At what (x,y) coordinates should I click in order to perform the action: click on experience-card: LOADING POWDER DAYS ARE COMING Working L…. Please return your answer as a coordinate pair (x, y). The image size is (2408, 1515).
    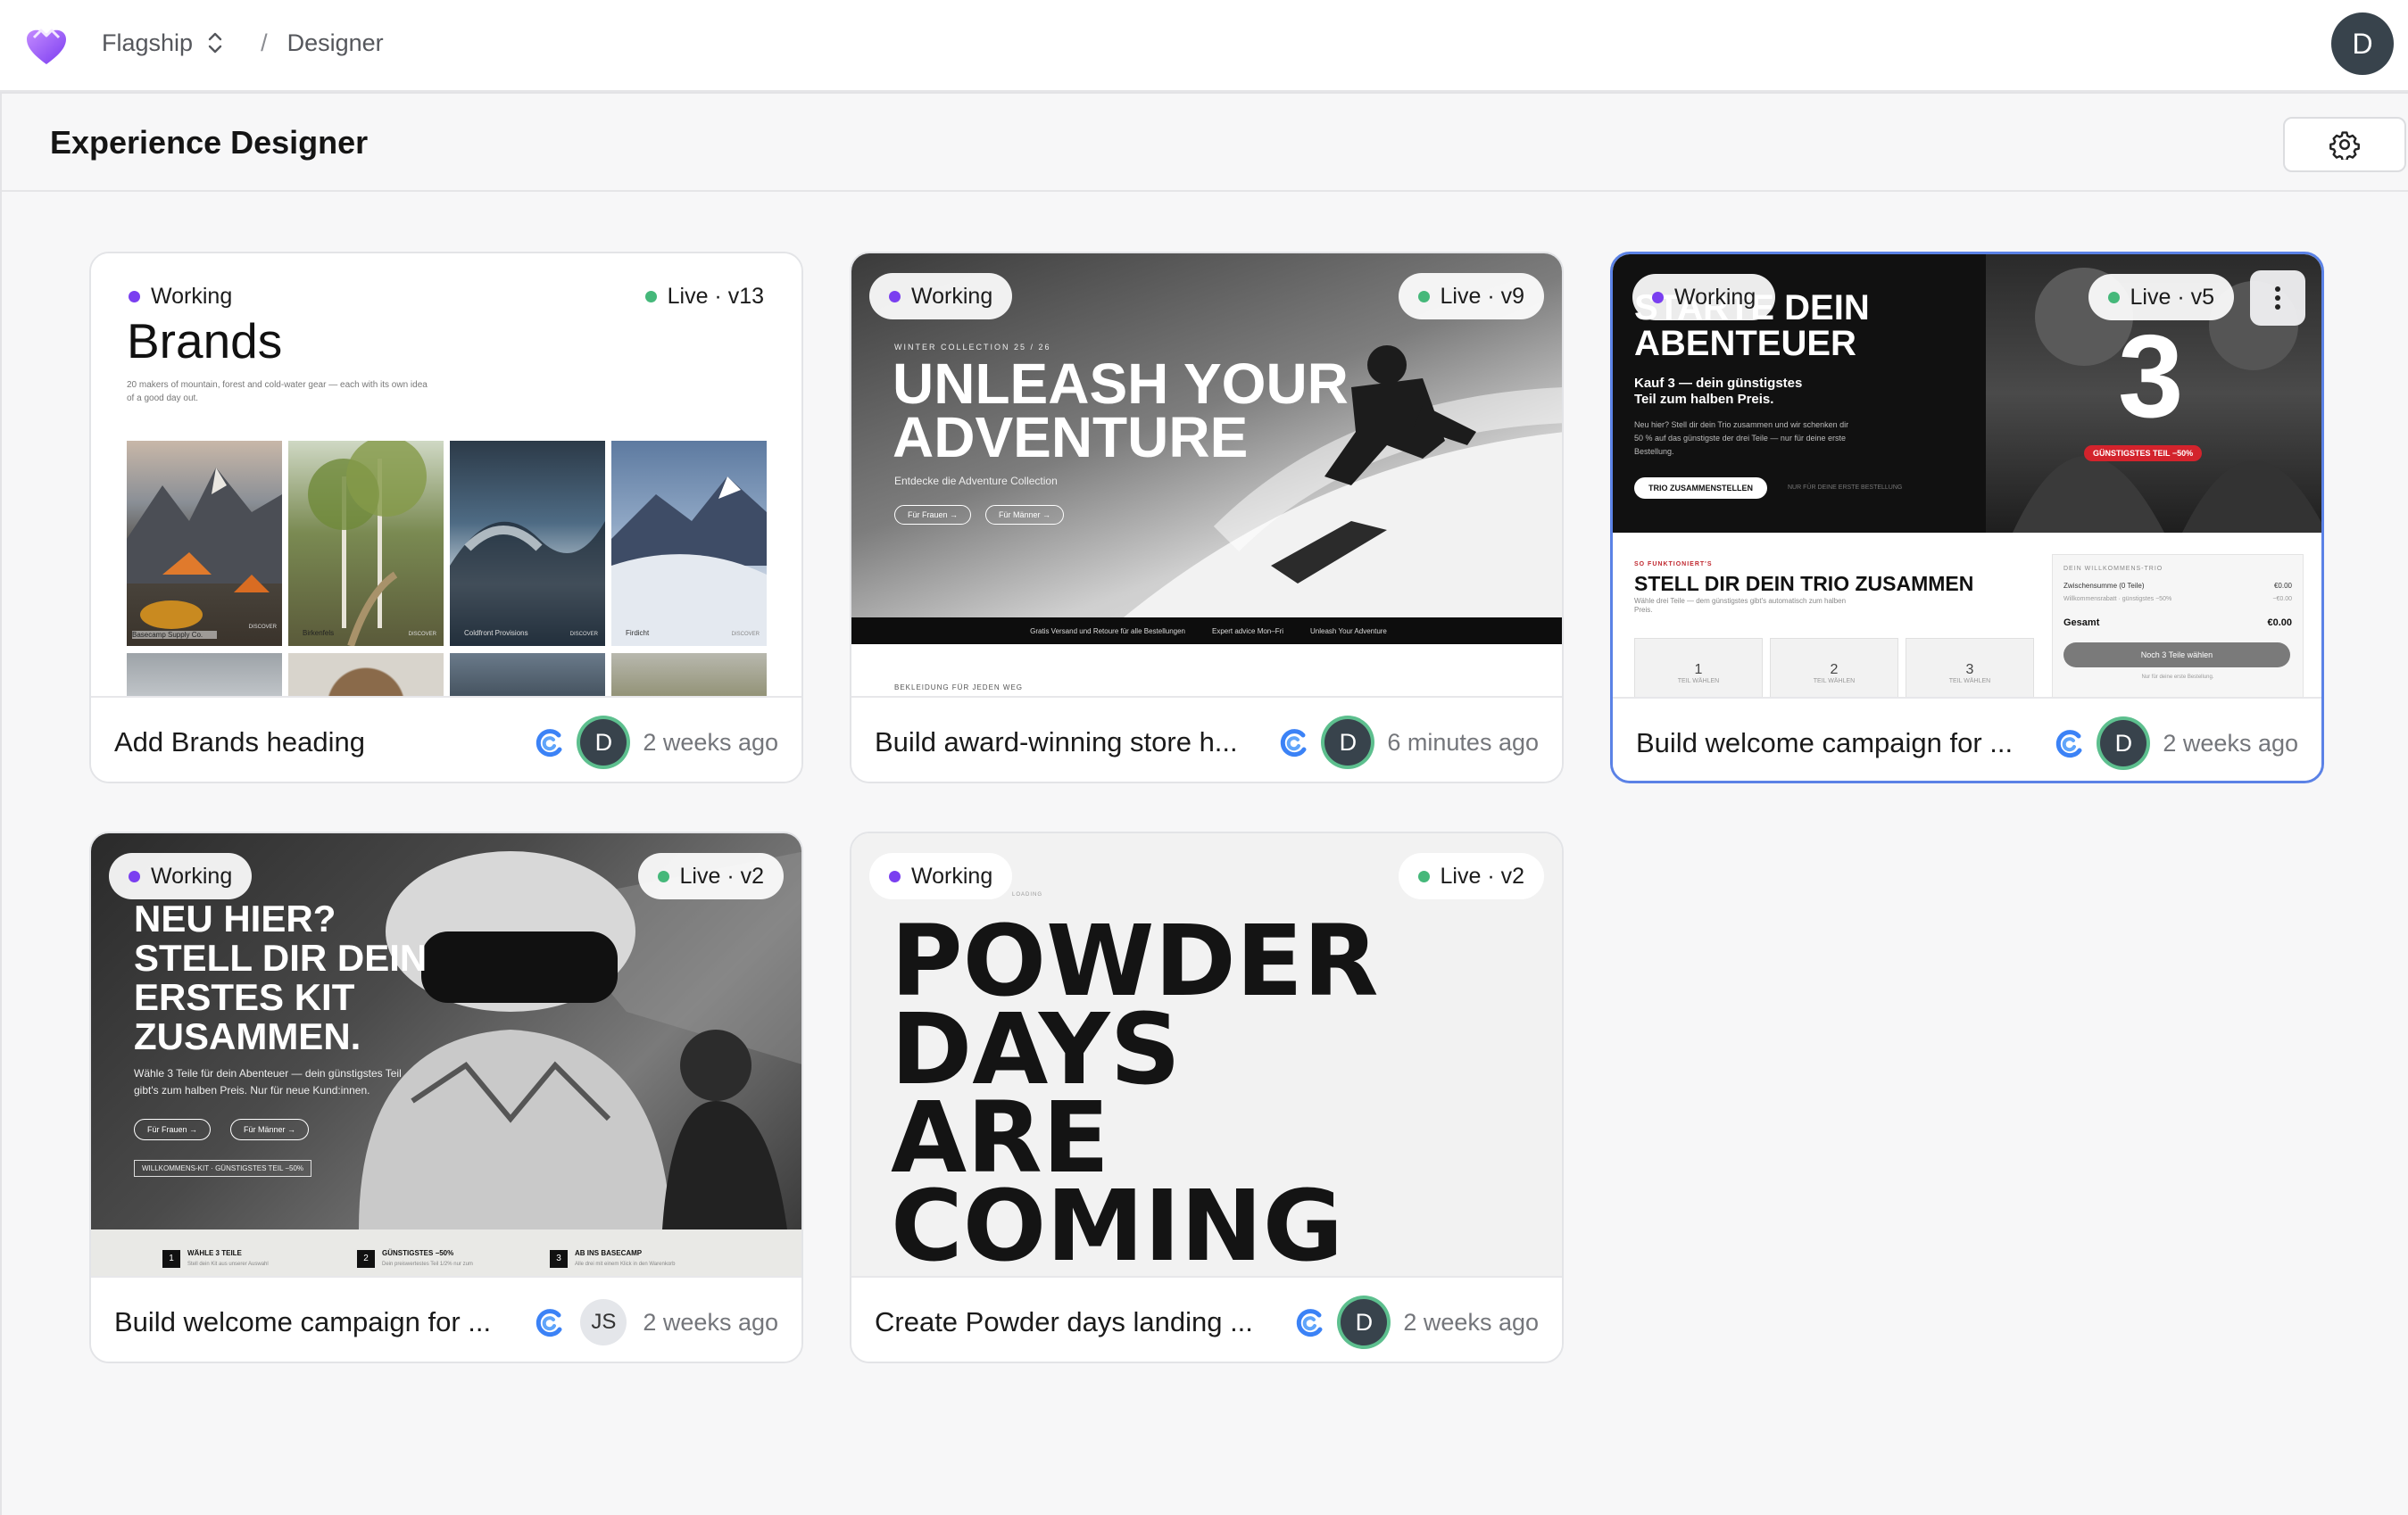
    Looking at the image, I should click on (1207, 1097).